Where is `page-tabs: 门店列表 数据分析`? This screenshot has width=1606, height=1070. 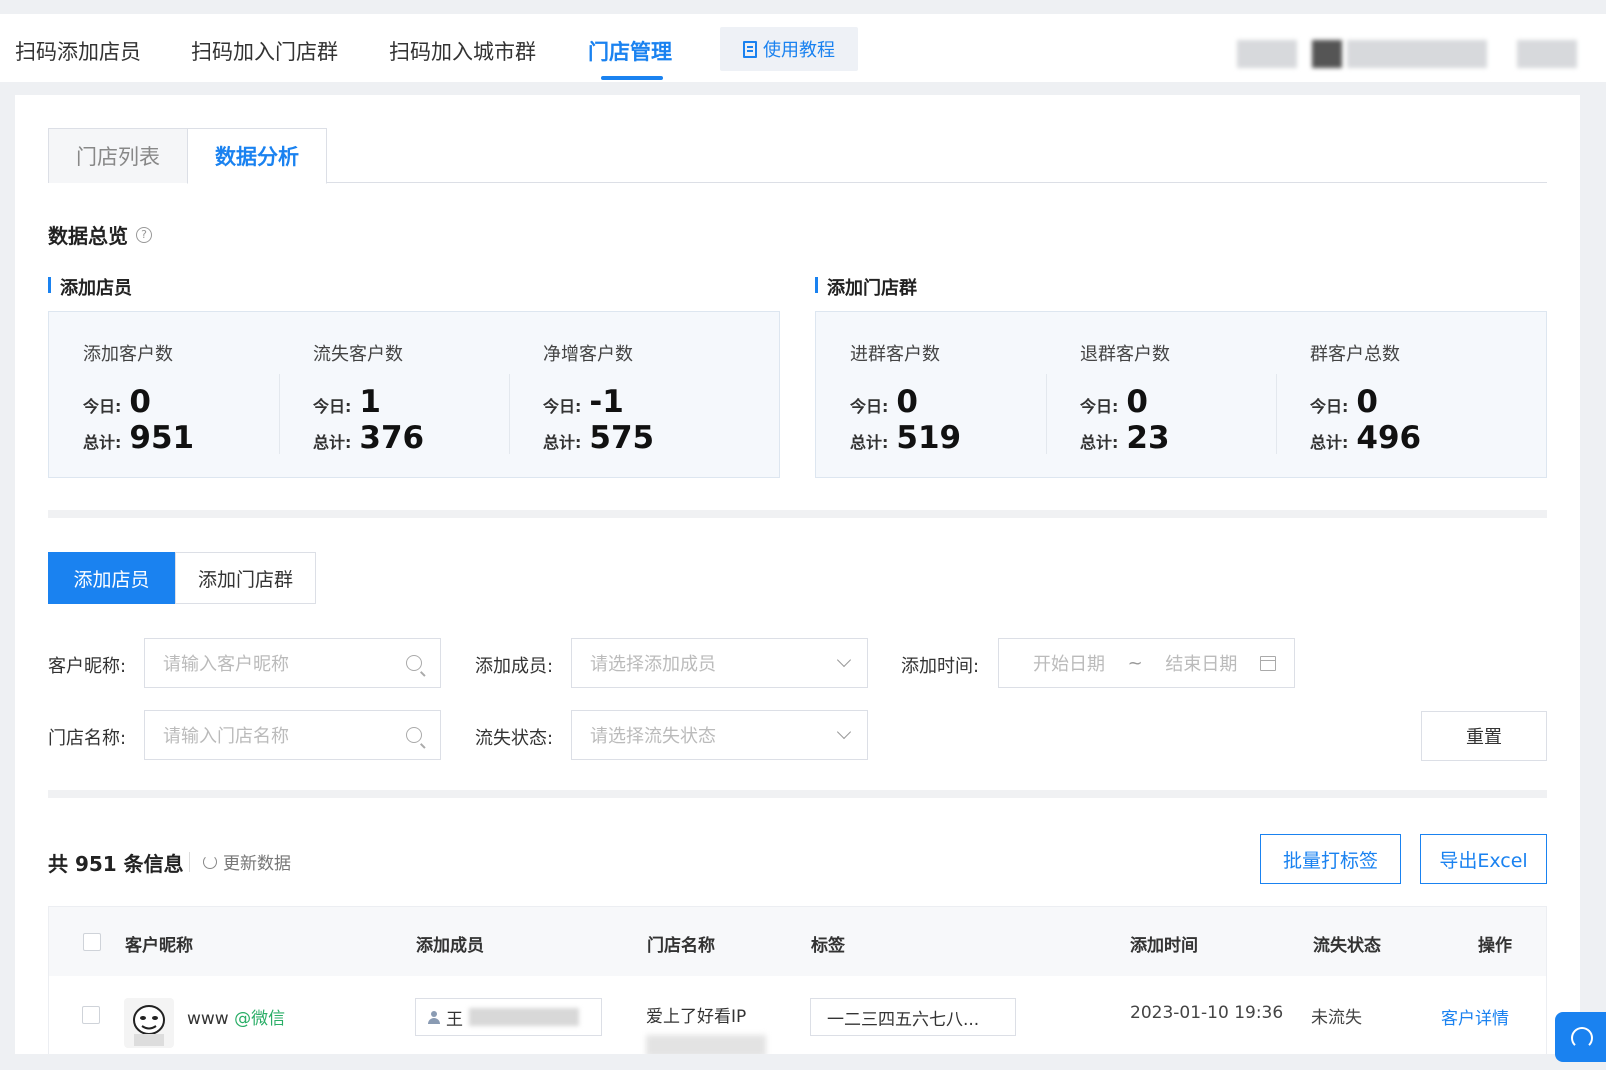 page-tabs: 门店列表 数据分析 is located at coordinates (797, 156).